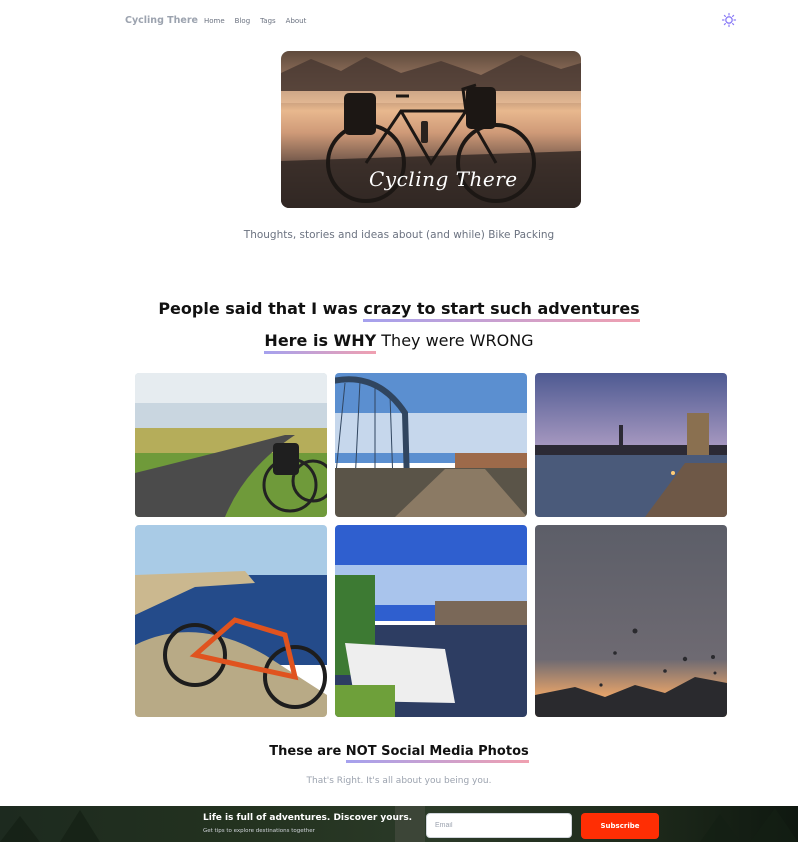 The width and height of the screenshot is (798, 842). Describe the element at coordinates (231, 445) in the screenshot. I see `coastal-road-bike-photo` at that location.